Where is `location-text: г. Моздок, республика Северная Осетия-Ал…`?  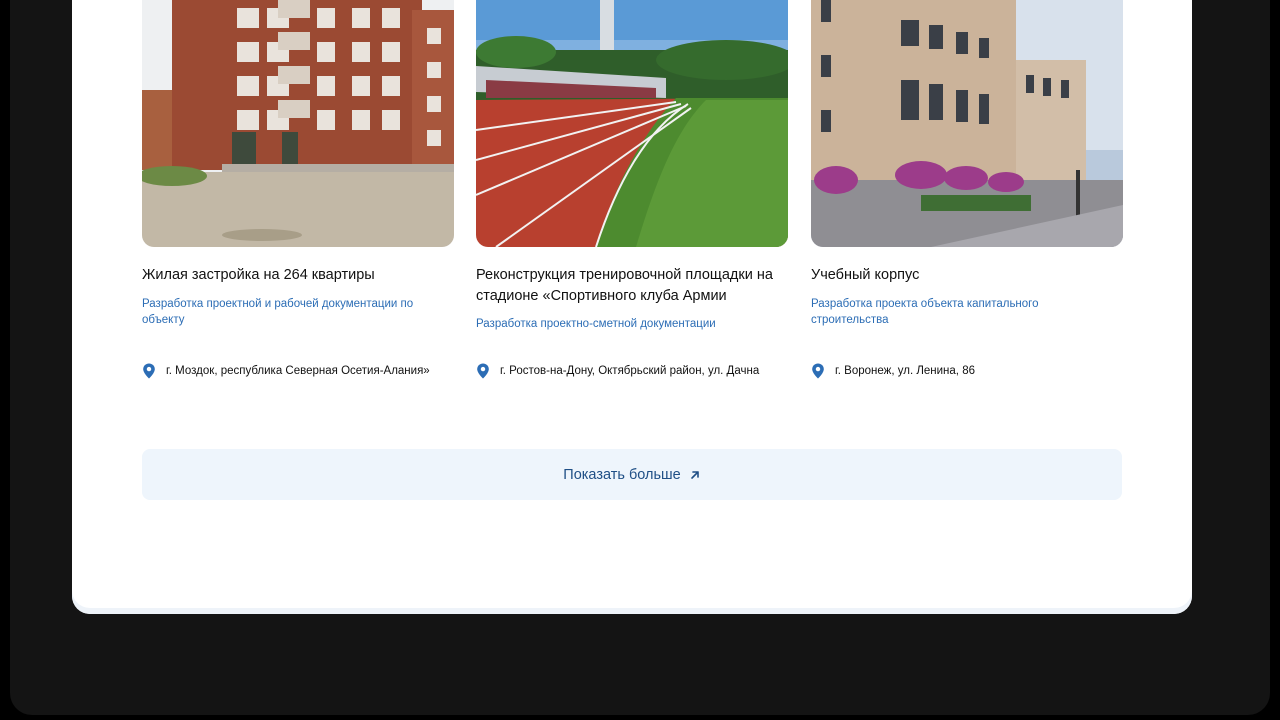 location-text: г. Моздок, республика Северная Осетия-Ал… is located at coordinates (298, 371).